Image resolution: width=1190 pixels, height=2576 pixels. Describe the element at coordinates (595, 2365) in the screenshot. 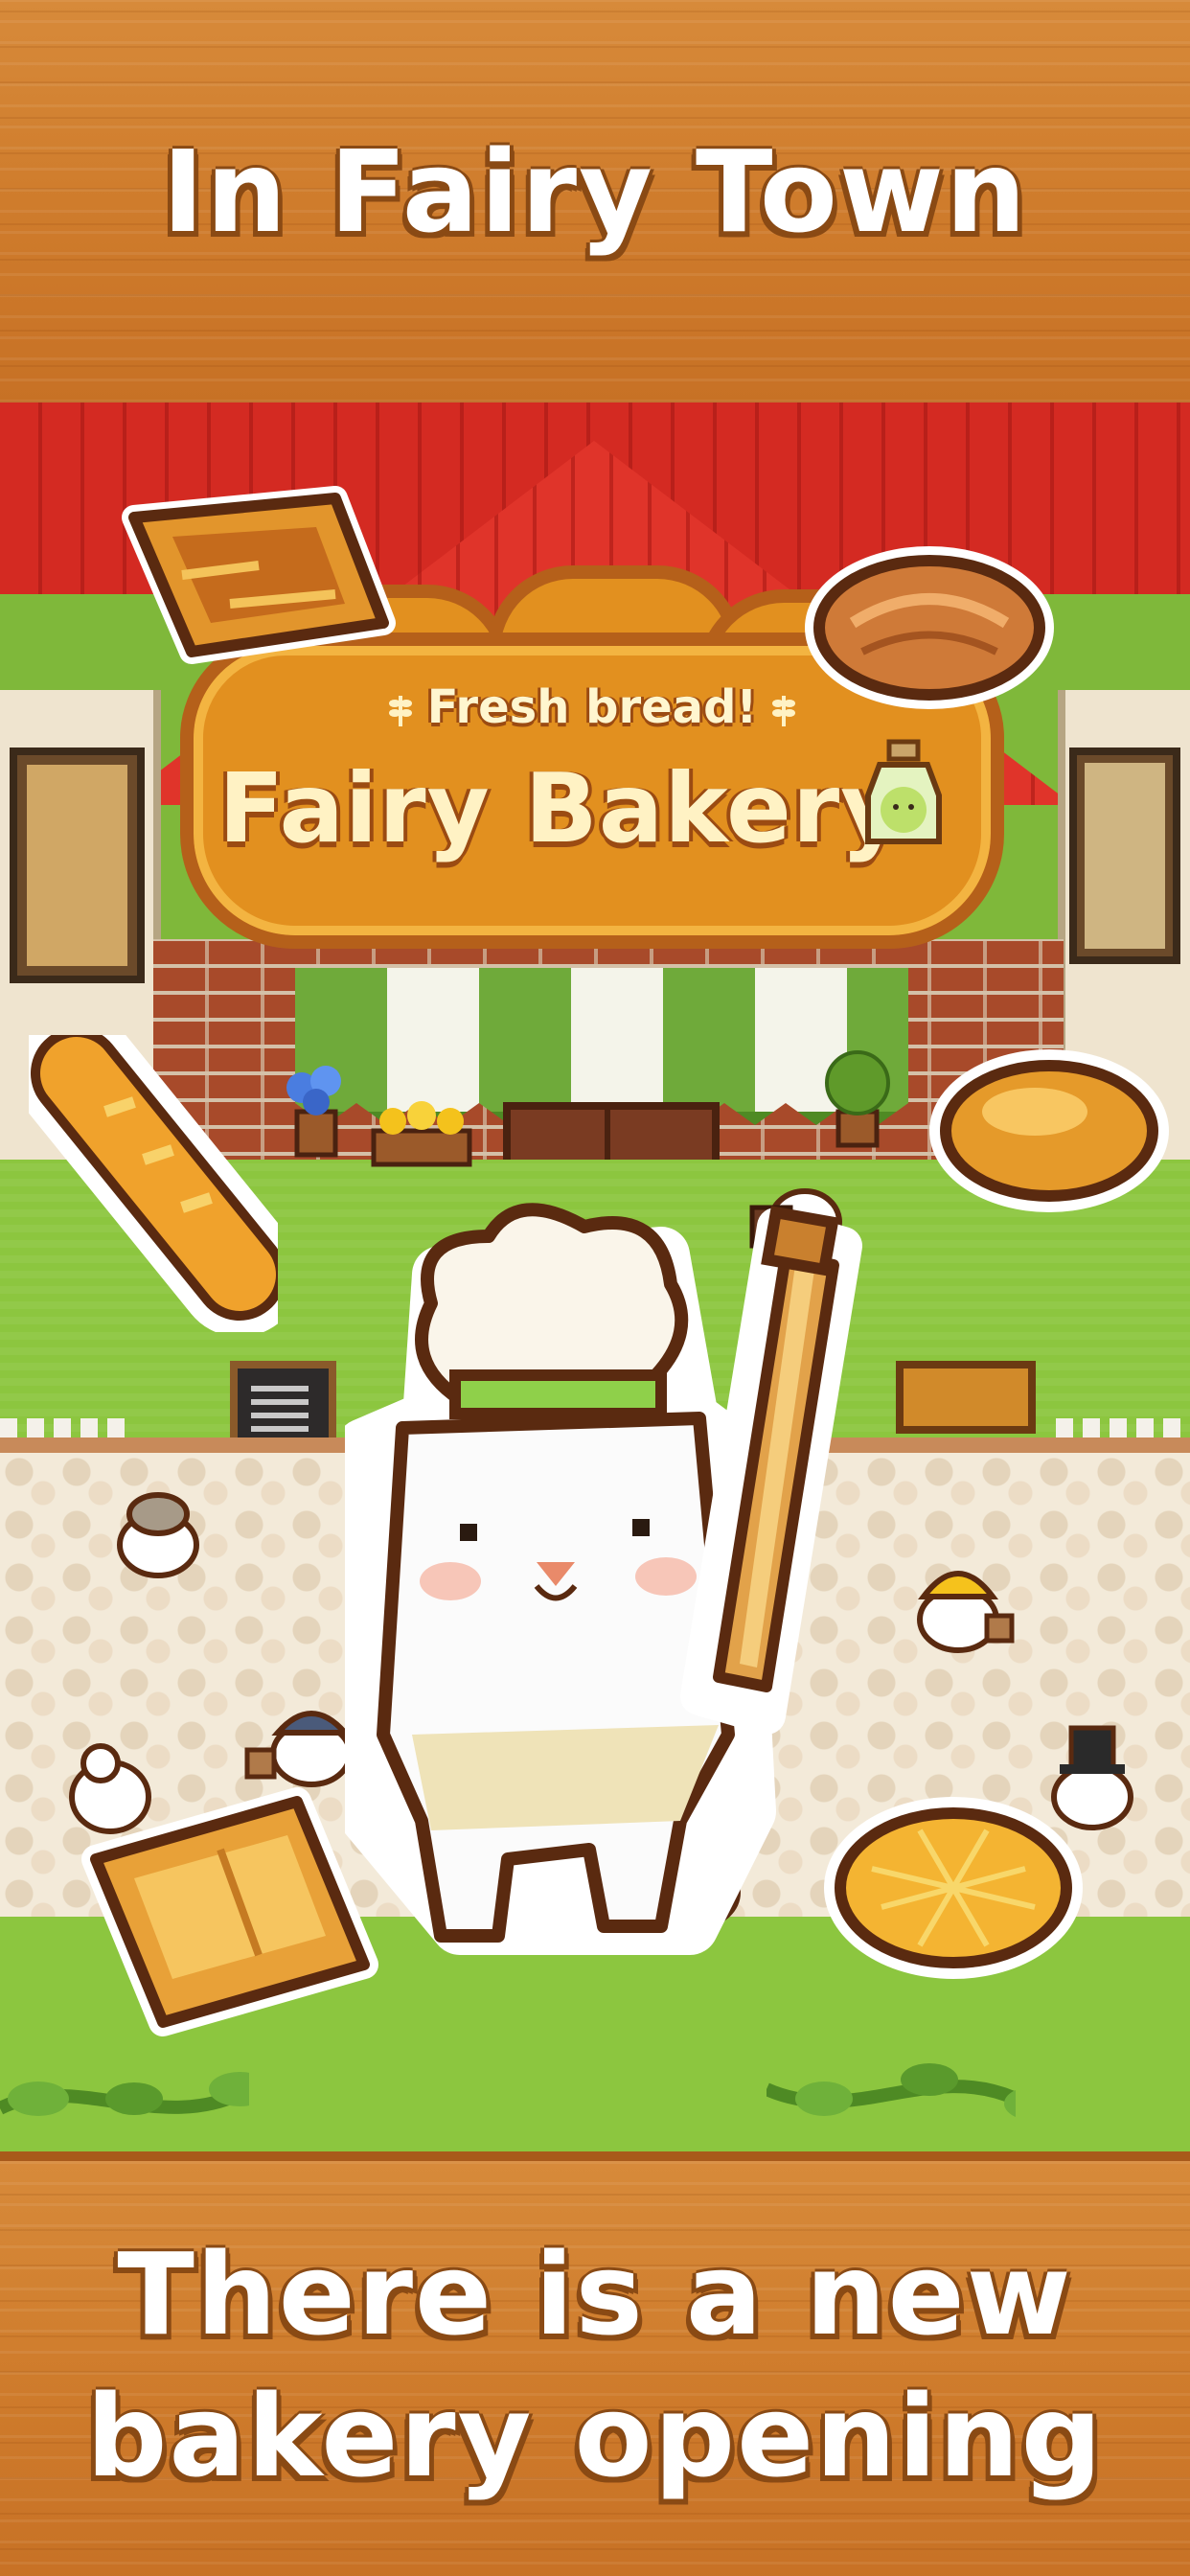

I see `headline-bottom: There is a new bakery opening` at that location.